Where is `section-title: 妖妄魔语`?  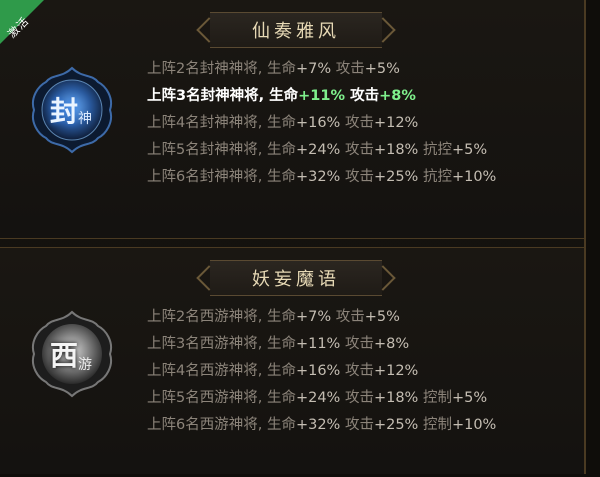
section-title: 妖妄魔语 is located at coordinates (296, 279).